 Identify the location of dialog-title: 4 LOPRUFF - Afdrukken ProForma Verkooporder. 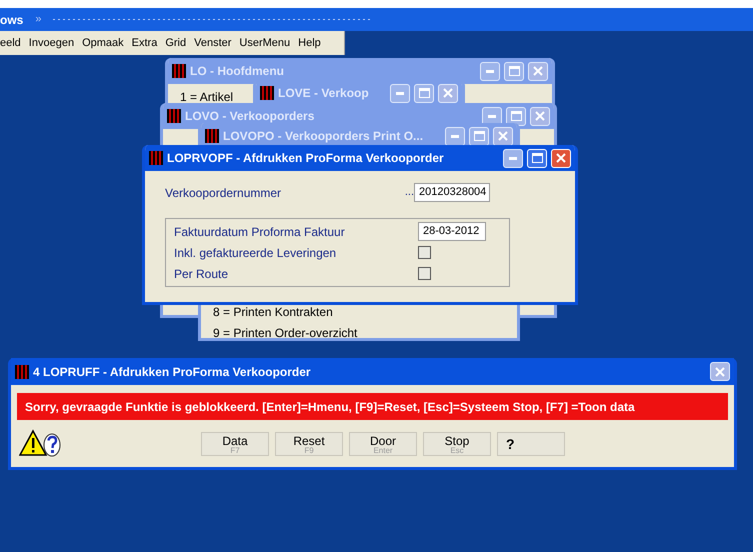
(172, 372).